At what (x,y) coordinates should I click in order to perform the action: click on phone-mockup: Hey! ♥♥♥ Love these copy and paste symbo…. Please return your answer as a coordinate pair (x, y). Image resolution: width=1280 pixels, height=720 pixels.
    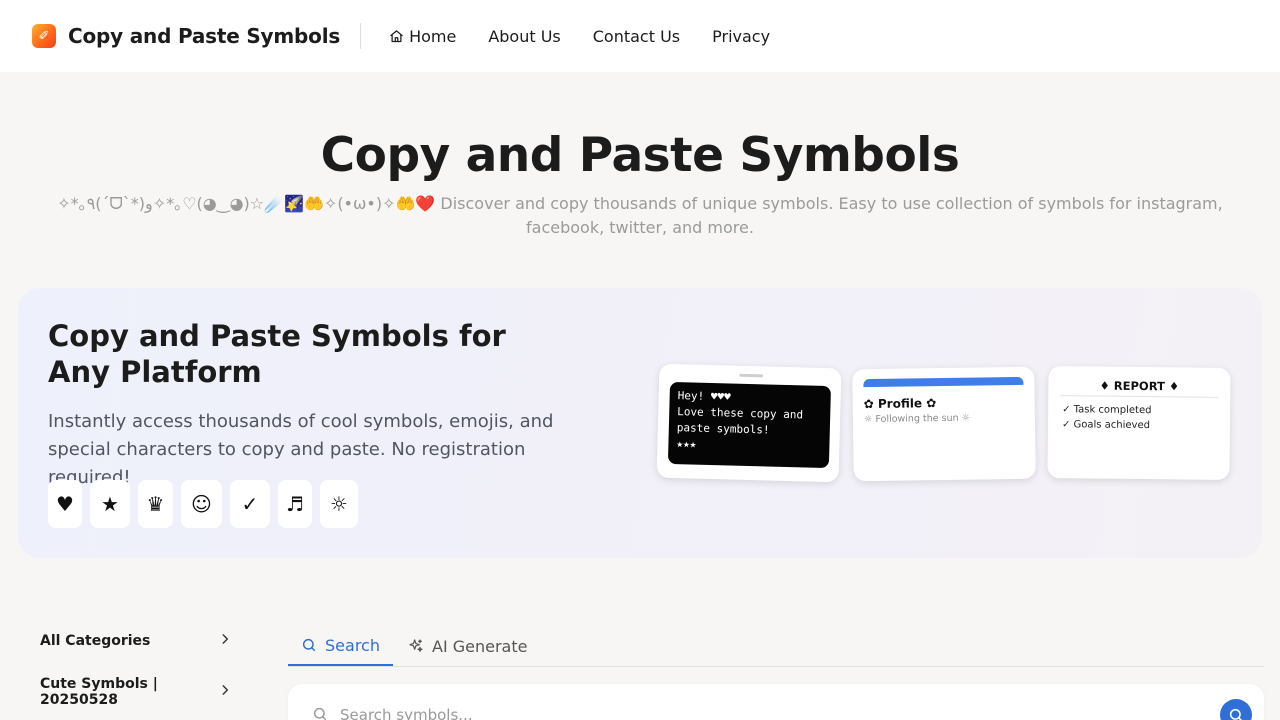
    Looking at the image, I should click on (749, 423).